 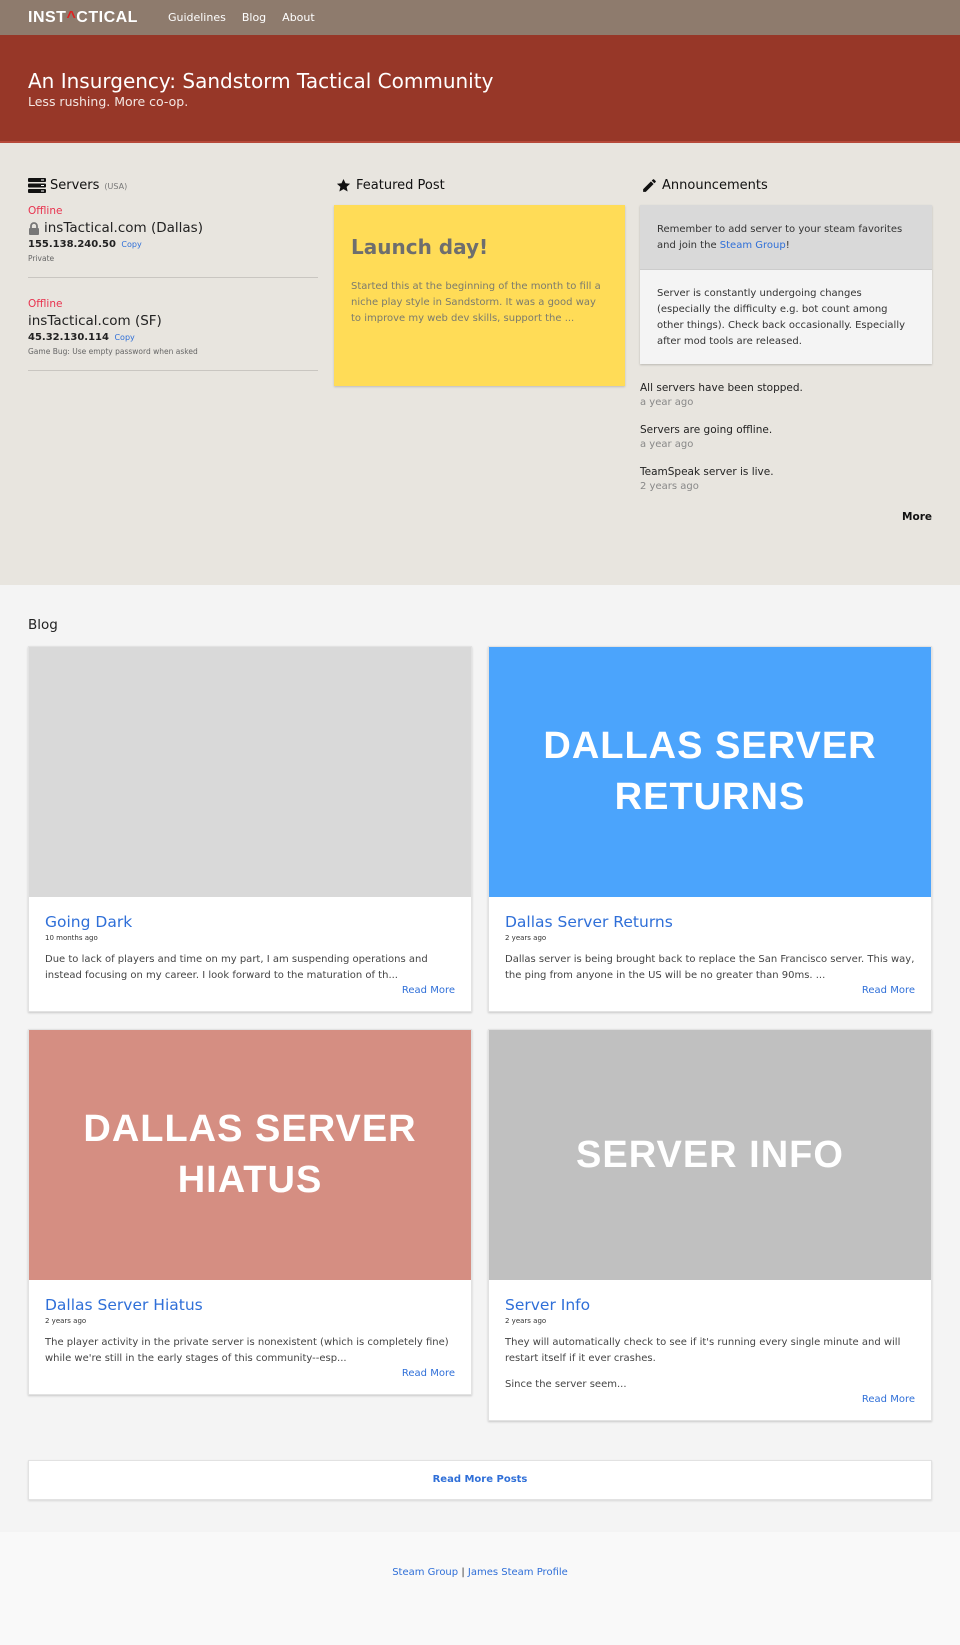 I want to click on read-more-posts-button: Read More Posts, so click(x=480, y=1480).